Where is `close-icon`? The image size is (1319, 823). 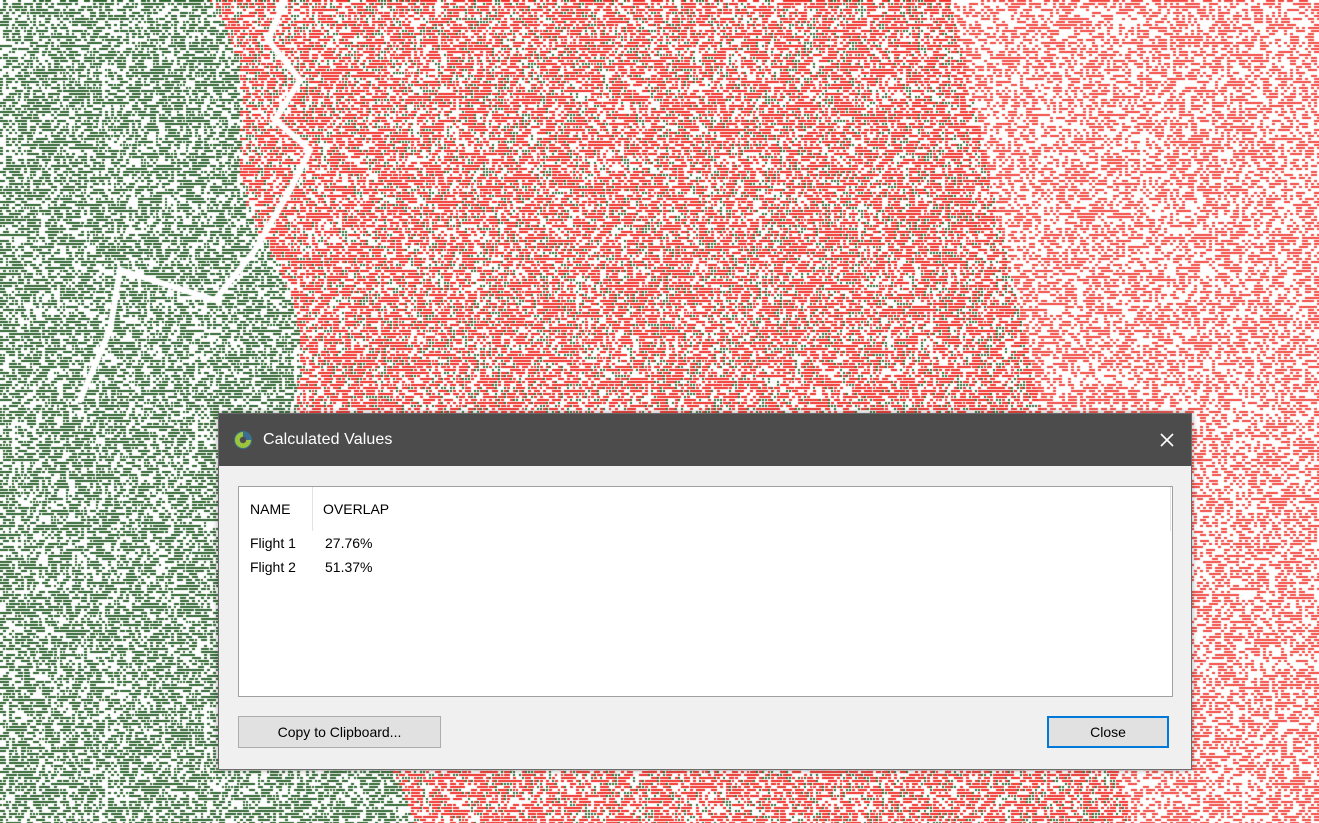
close-icon is located at coordinates (1167, 440).